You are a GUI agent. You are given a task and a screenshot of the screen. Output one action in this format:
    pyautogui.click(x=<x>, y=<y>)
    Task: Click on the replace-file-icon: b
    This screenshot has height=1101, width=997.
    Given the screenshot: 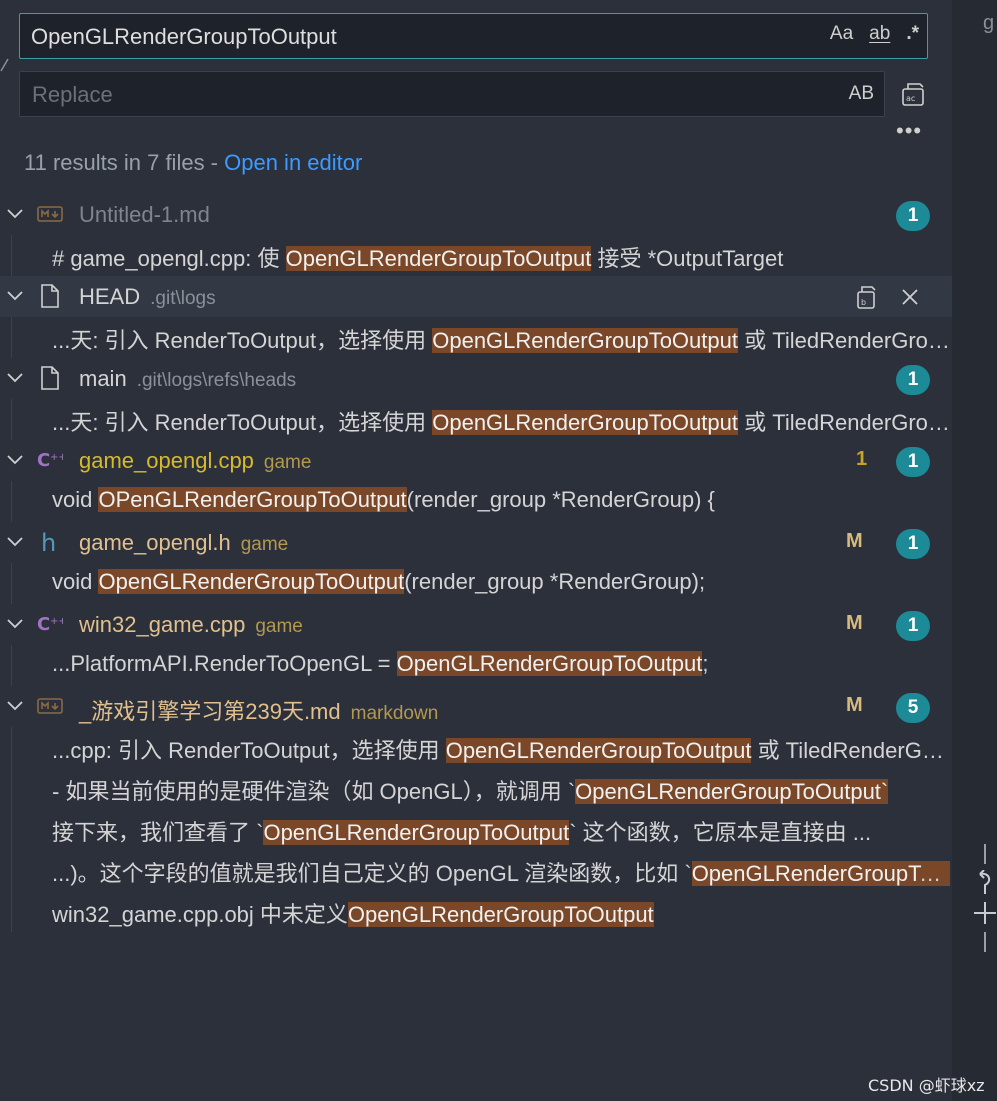 What is the action you would take?
    pyautogui.click(x=867, y=297)
    